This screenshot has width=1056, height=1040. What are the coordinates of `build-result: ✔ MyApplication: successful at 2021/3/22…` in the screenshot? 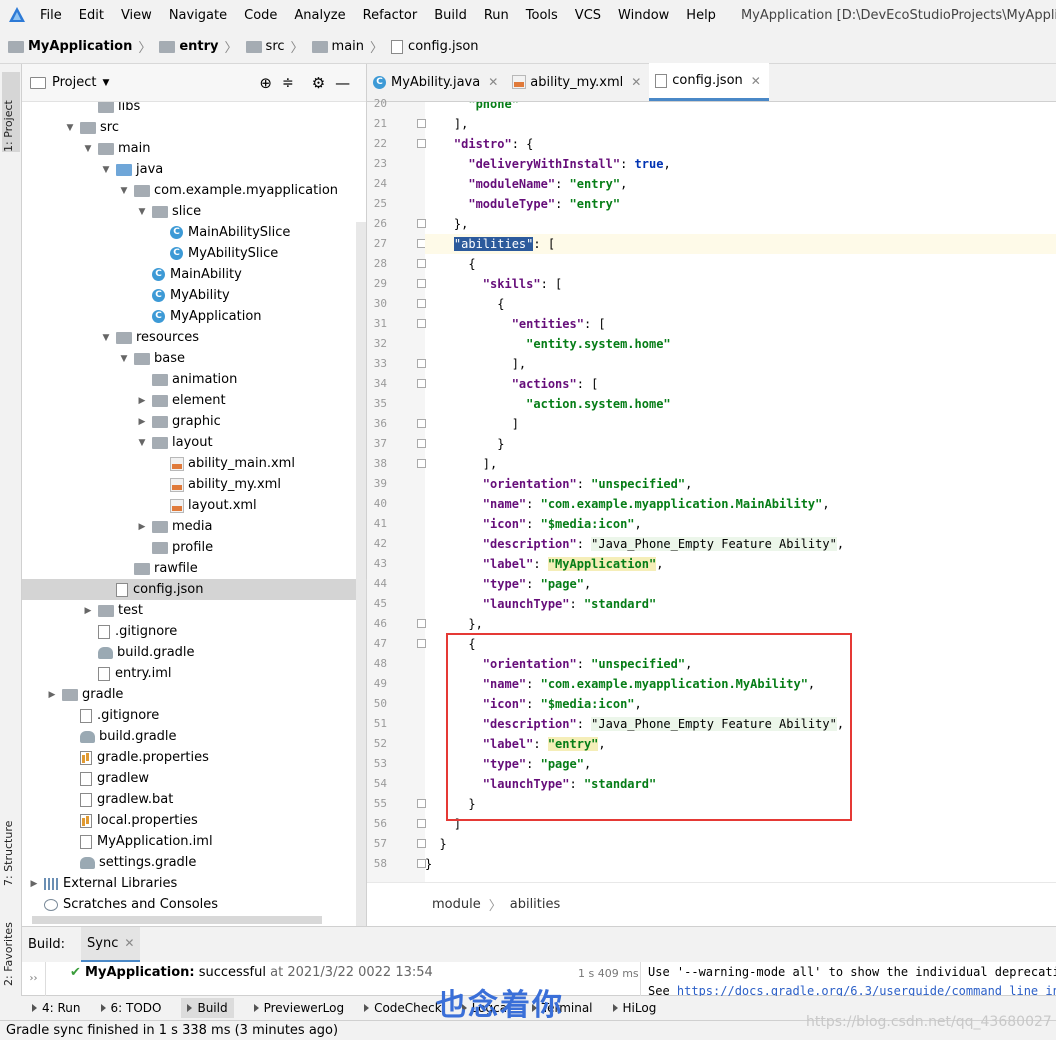 It's located at (251, 972).